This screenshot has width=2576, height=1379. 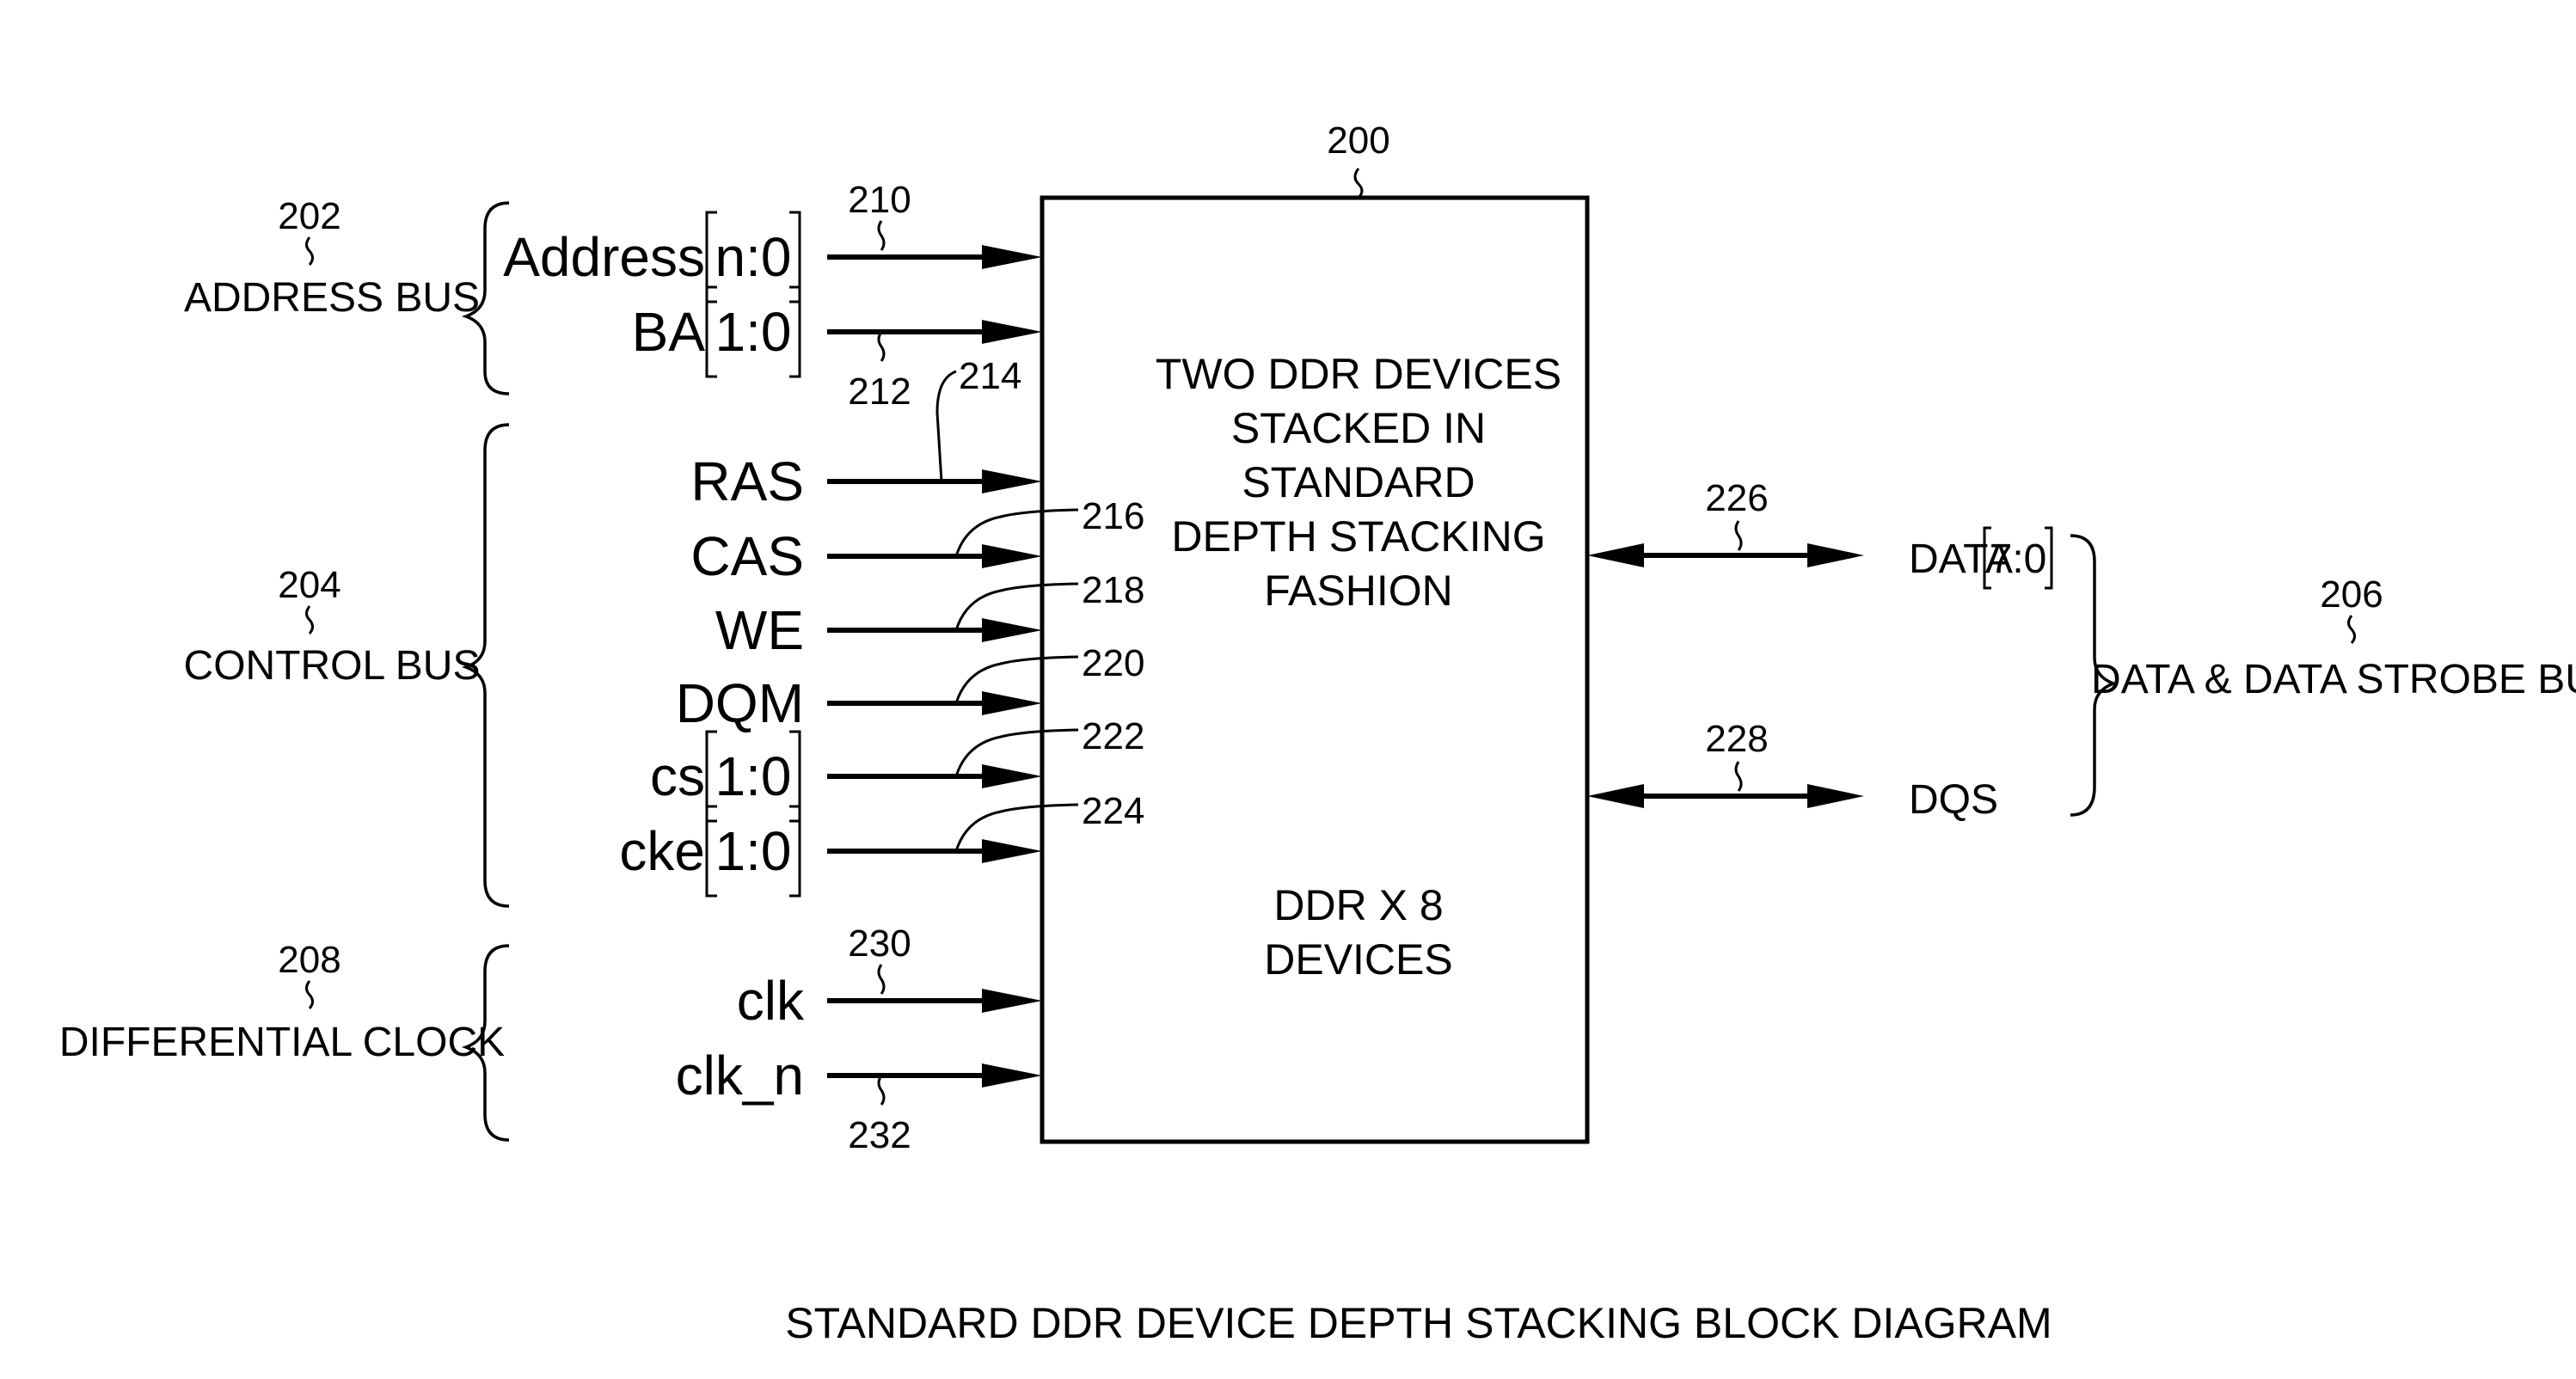 I want to click on group-control-bus: 204 CONTROL BUS, so click(x=332, y=627).